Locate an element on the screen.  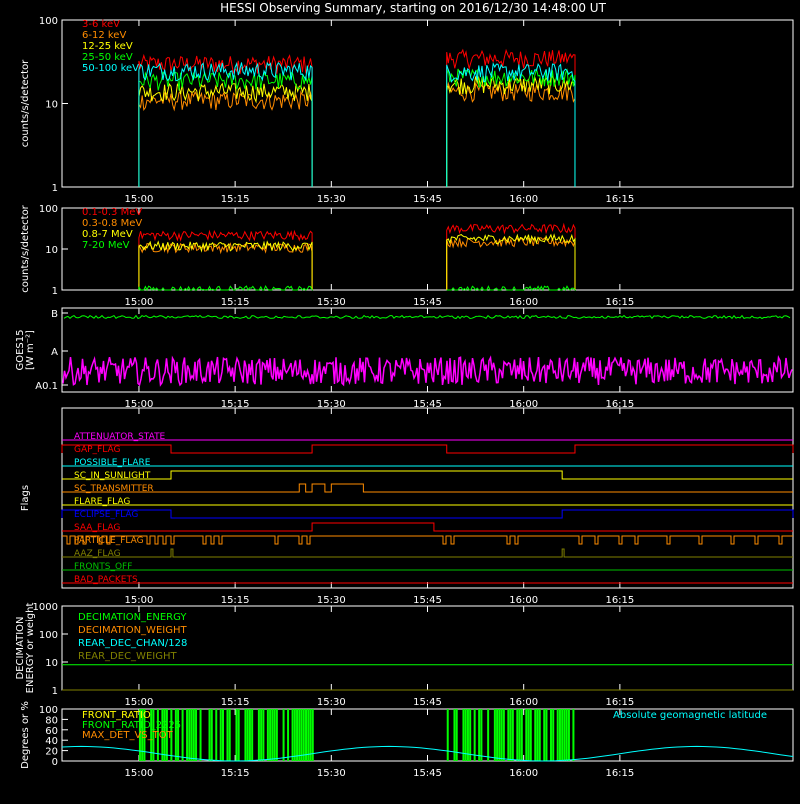
legend-entry: DECIMATION_ENERGY is located at coordinates (132, 617).